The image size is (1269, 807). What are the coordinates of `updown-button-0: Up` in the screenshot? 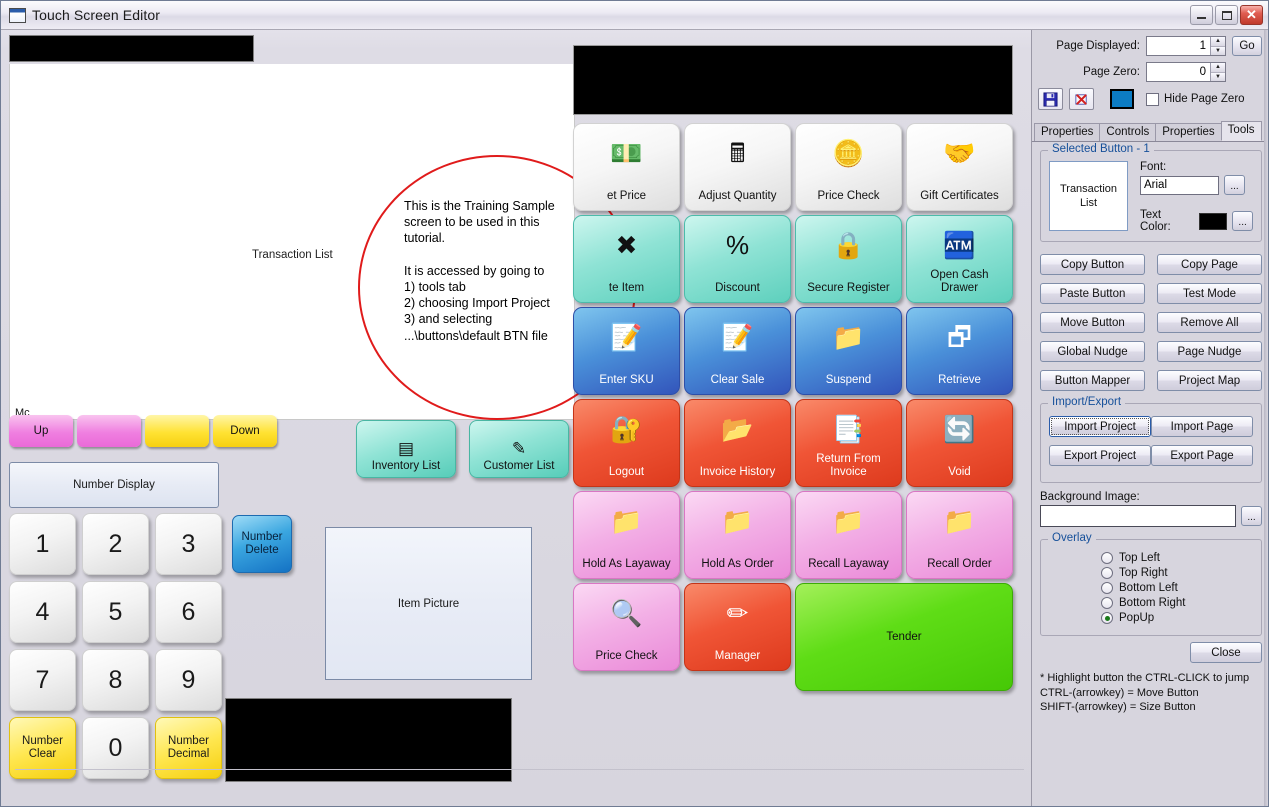 It's located at (41, 431).